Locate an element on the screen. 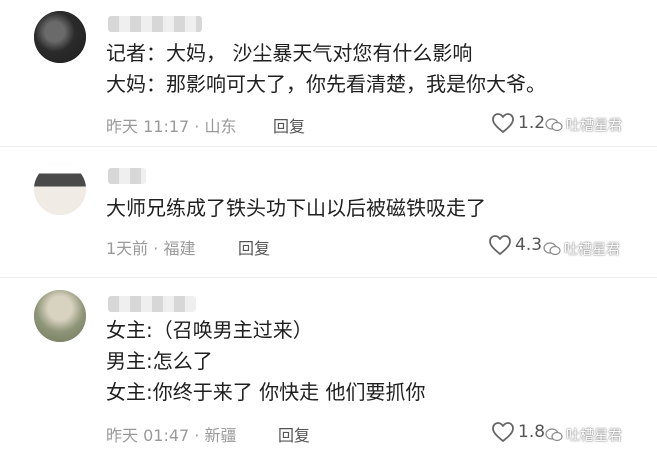 The width and height of the screenshot is (657, 464). comment-time-location: 1天前 · 福建 is located at coordinates (151, 248).